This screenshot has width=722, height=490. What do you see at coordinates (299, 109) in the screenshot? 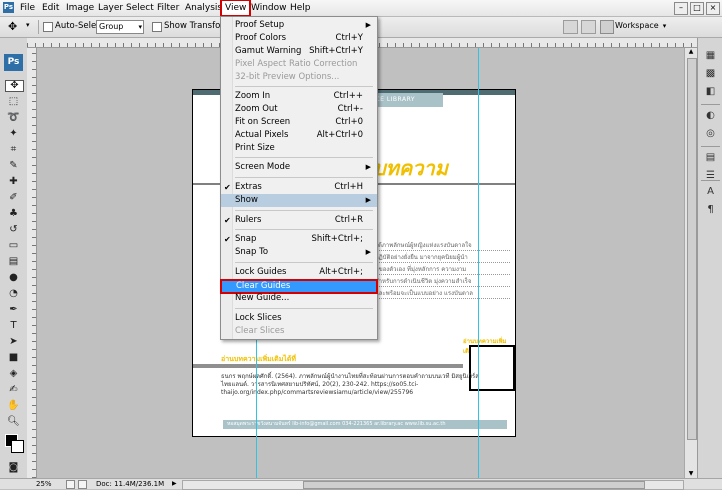
I see `menu-item-zoom-out: Zoom Out Ctrl+-` at bounding box center [299, 109].